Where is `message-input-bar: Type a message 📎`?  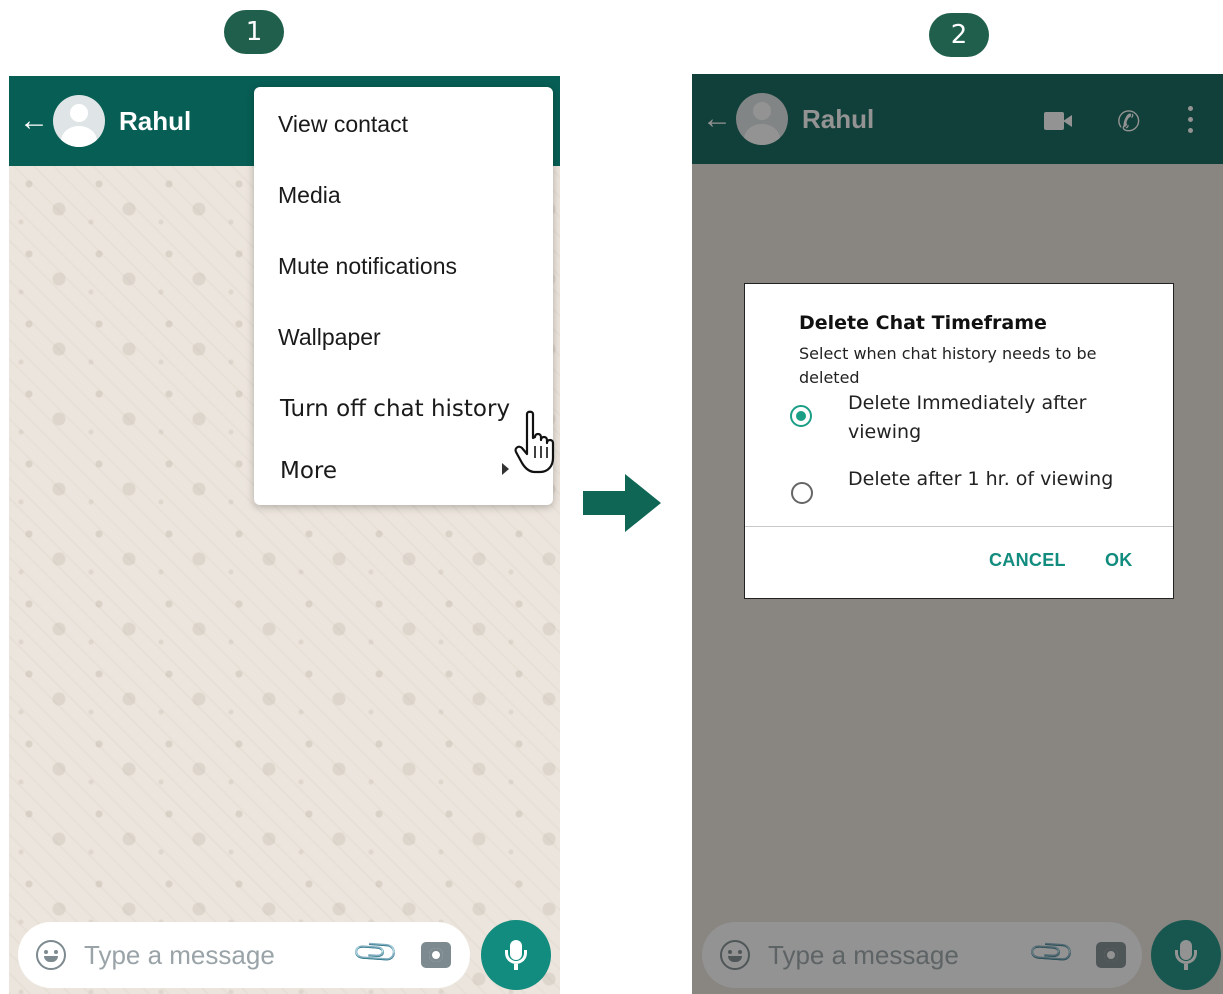
message-input-bar: Type a message 📎 is located at coordinates (244, 955).